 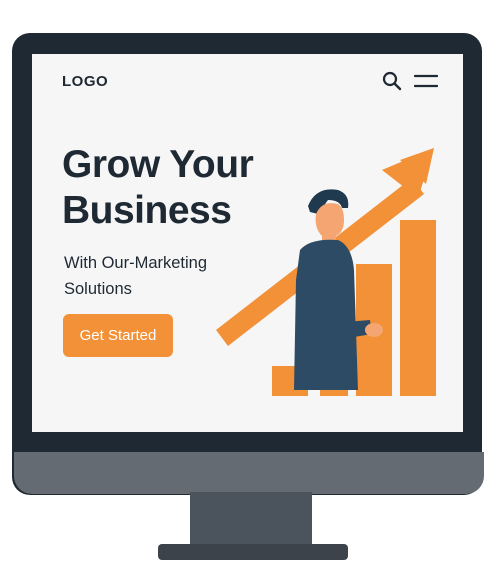 What do you see at coordinates (85, 81) in the screenshot?
I see `site-logo: LOGO` at bounding box center [85, 81].